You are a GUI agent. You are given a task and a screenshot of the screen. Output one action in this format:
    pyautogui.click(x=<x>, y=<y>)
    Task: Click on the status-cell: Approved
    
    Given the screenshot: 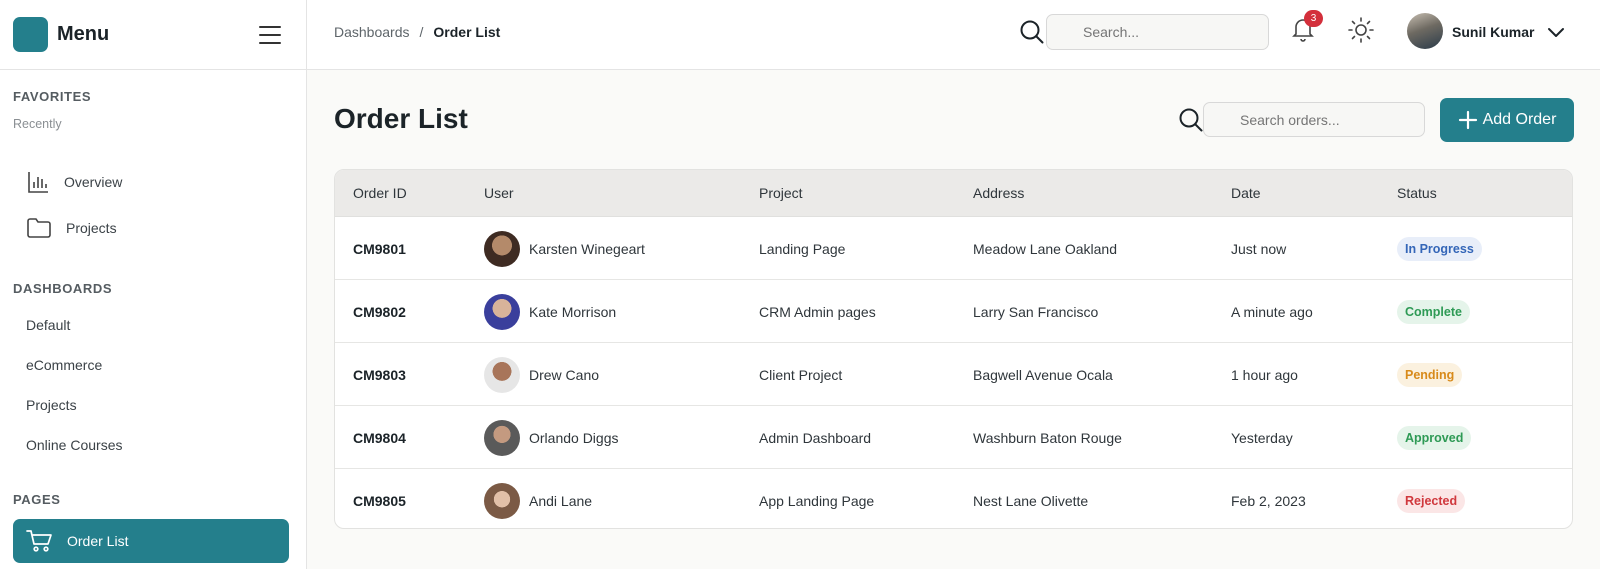 What is the action you would take?
    pyautogui.click(x=1434, y=437)
    